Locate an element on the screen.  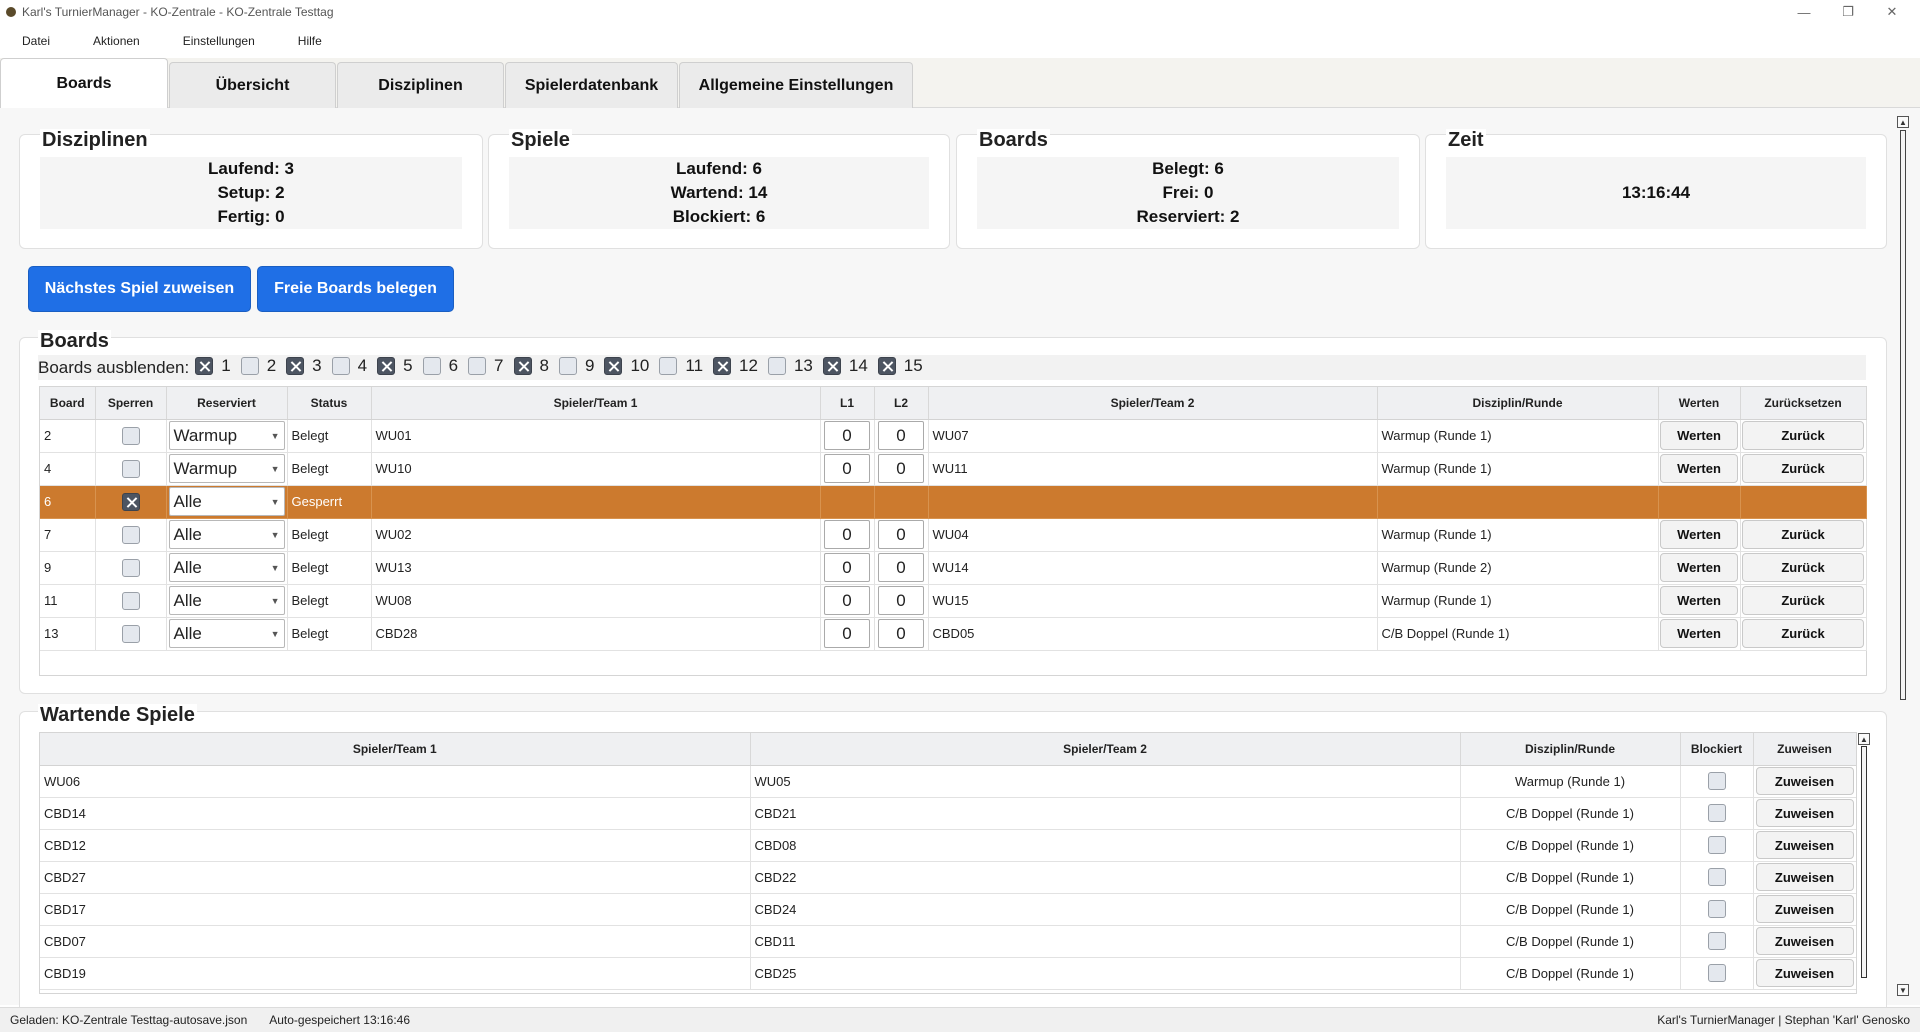
hide-board-13: 13 is located at coordinates (790, 366).